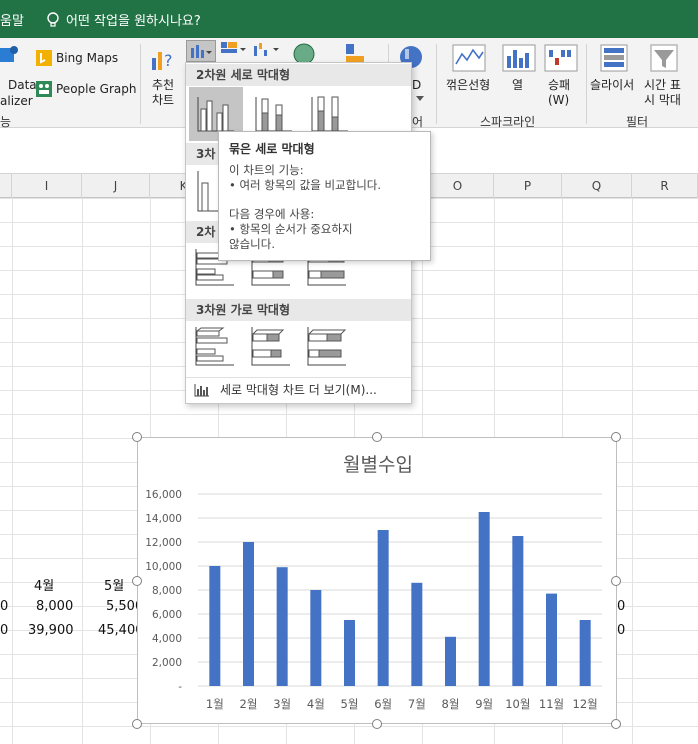 Image resolution: width=698 pixels, height=744 pixels. I want to click on y-tick-label: 6,000, so click(167, 615).